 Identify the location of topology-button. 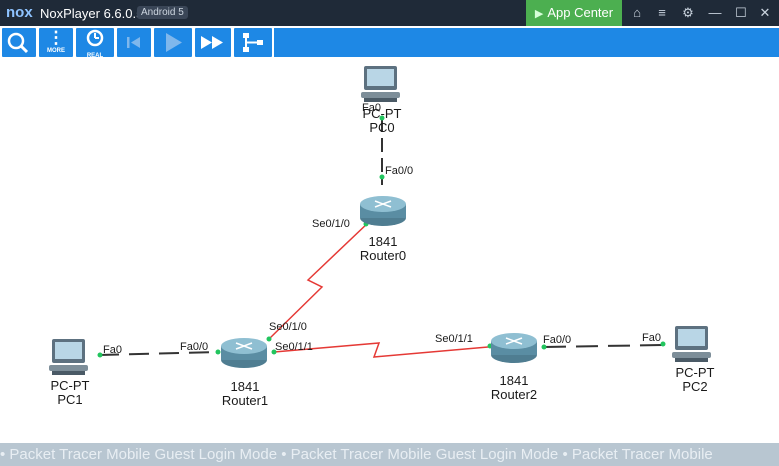
(253, 42).